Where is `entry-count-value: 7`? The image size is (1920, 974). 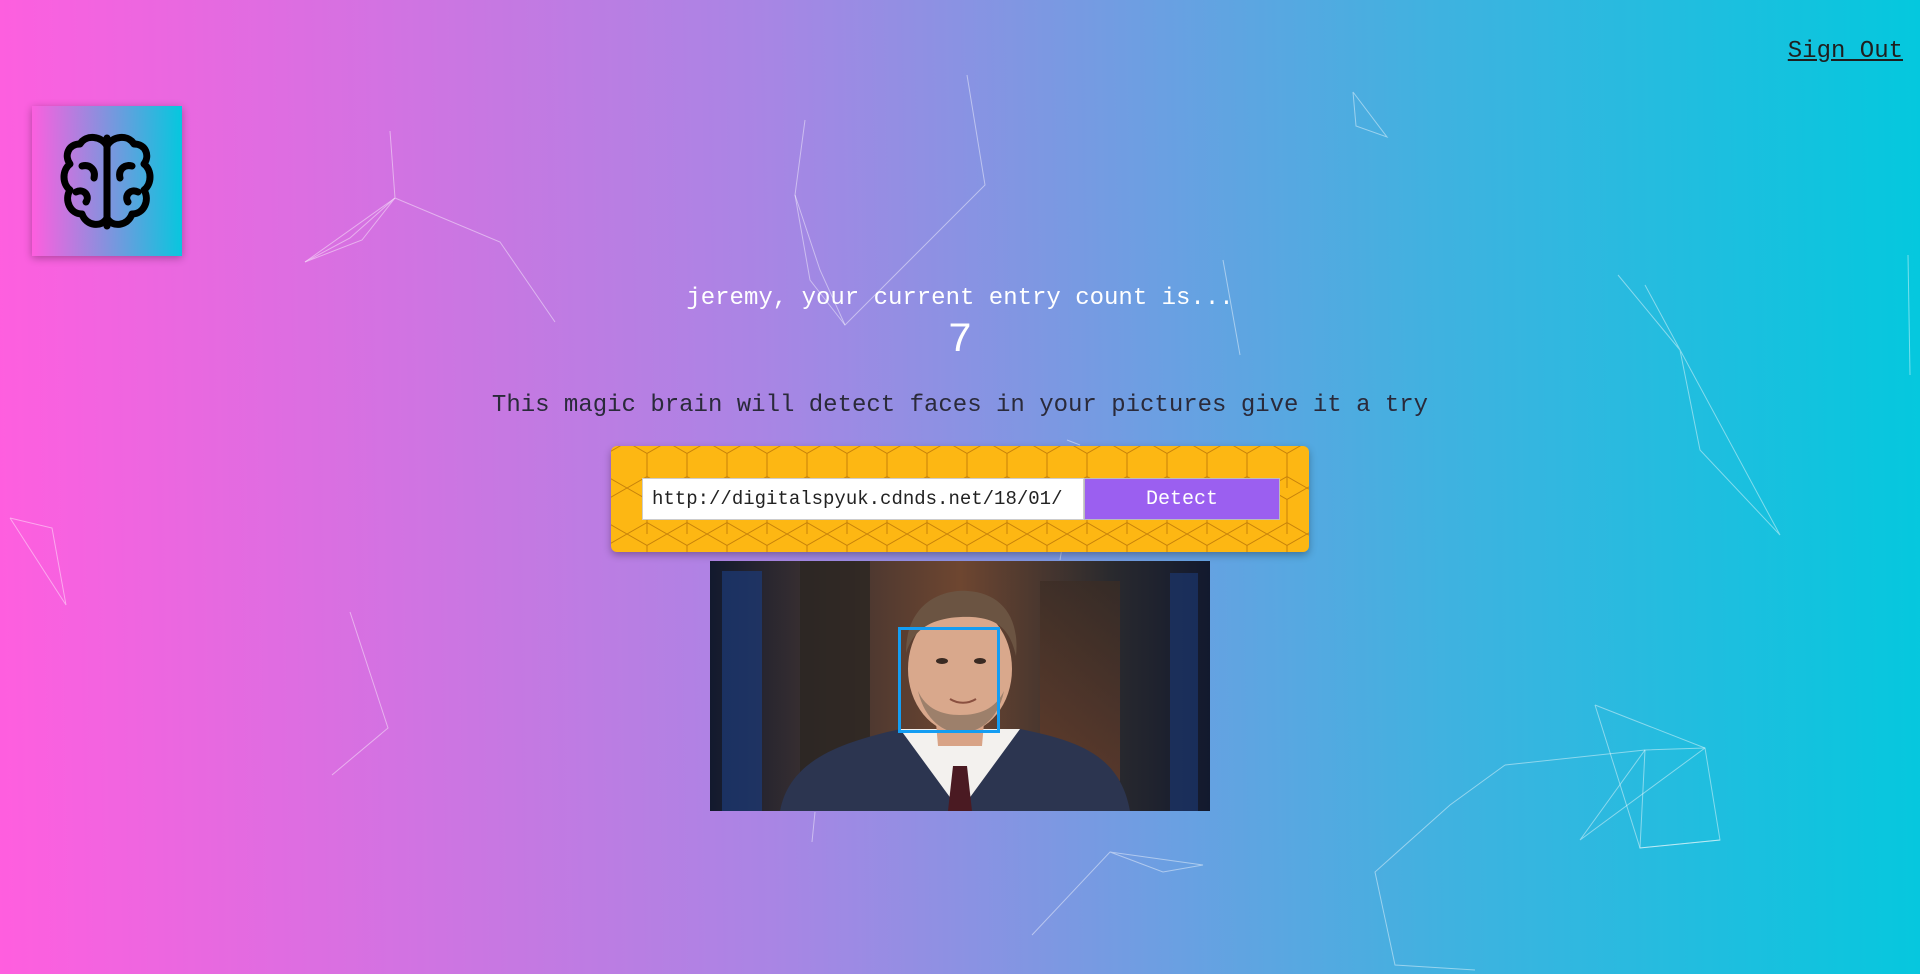 entry-count-value: 7 is located at coordinates (960, 340).